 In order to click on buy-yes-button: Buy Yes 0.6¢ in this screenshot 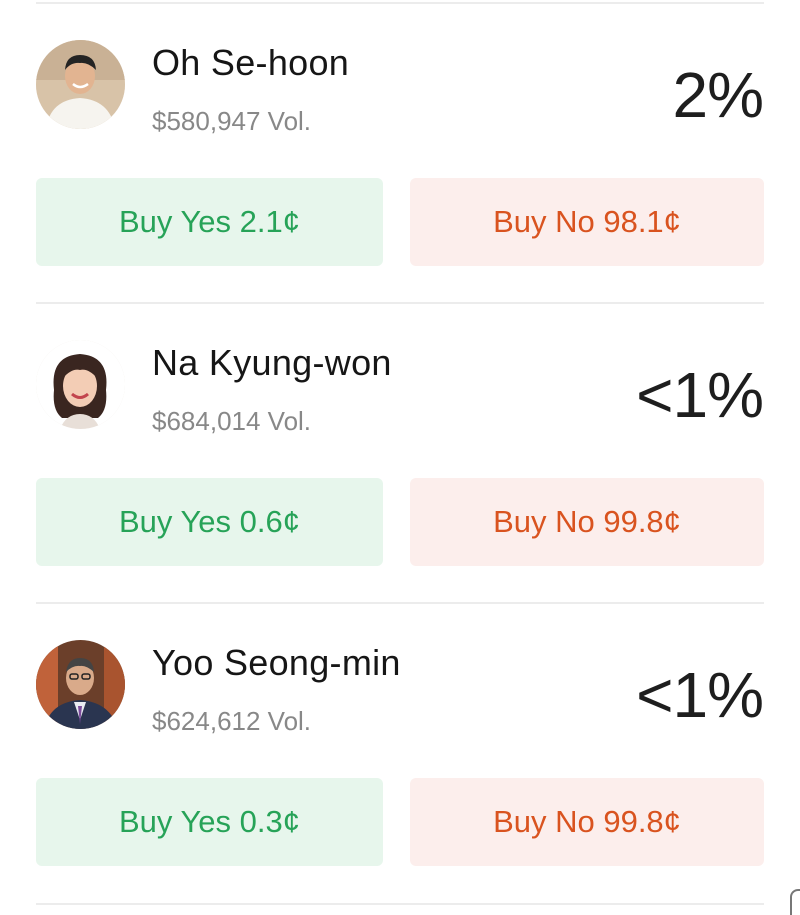, I will do `click(209, 522)`.